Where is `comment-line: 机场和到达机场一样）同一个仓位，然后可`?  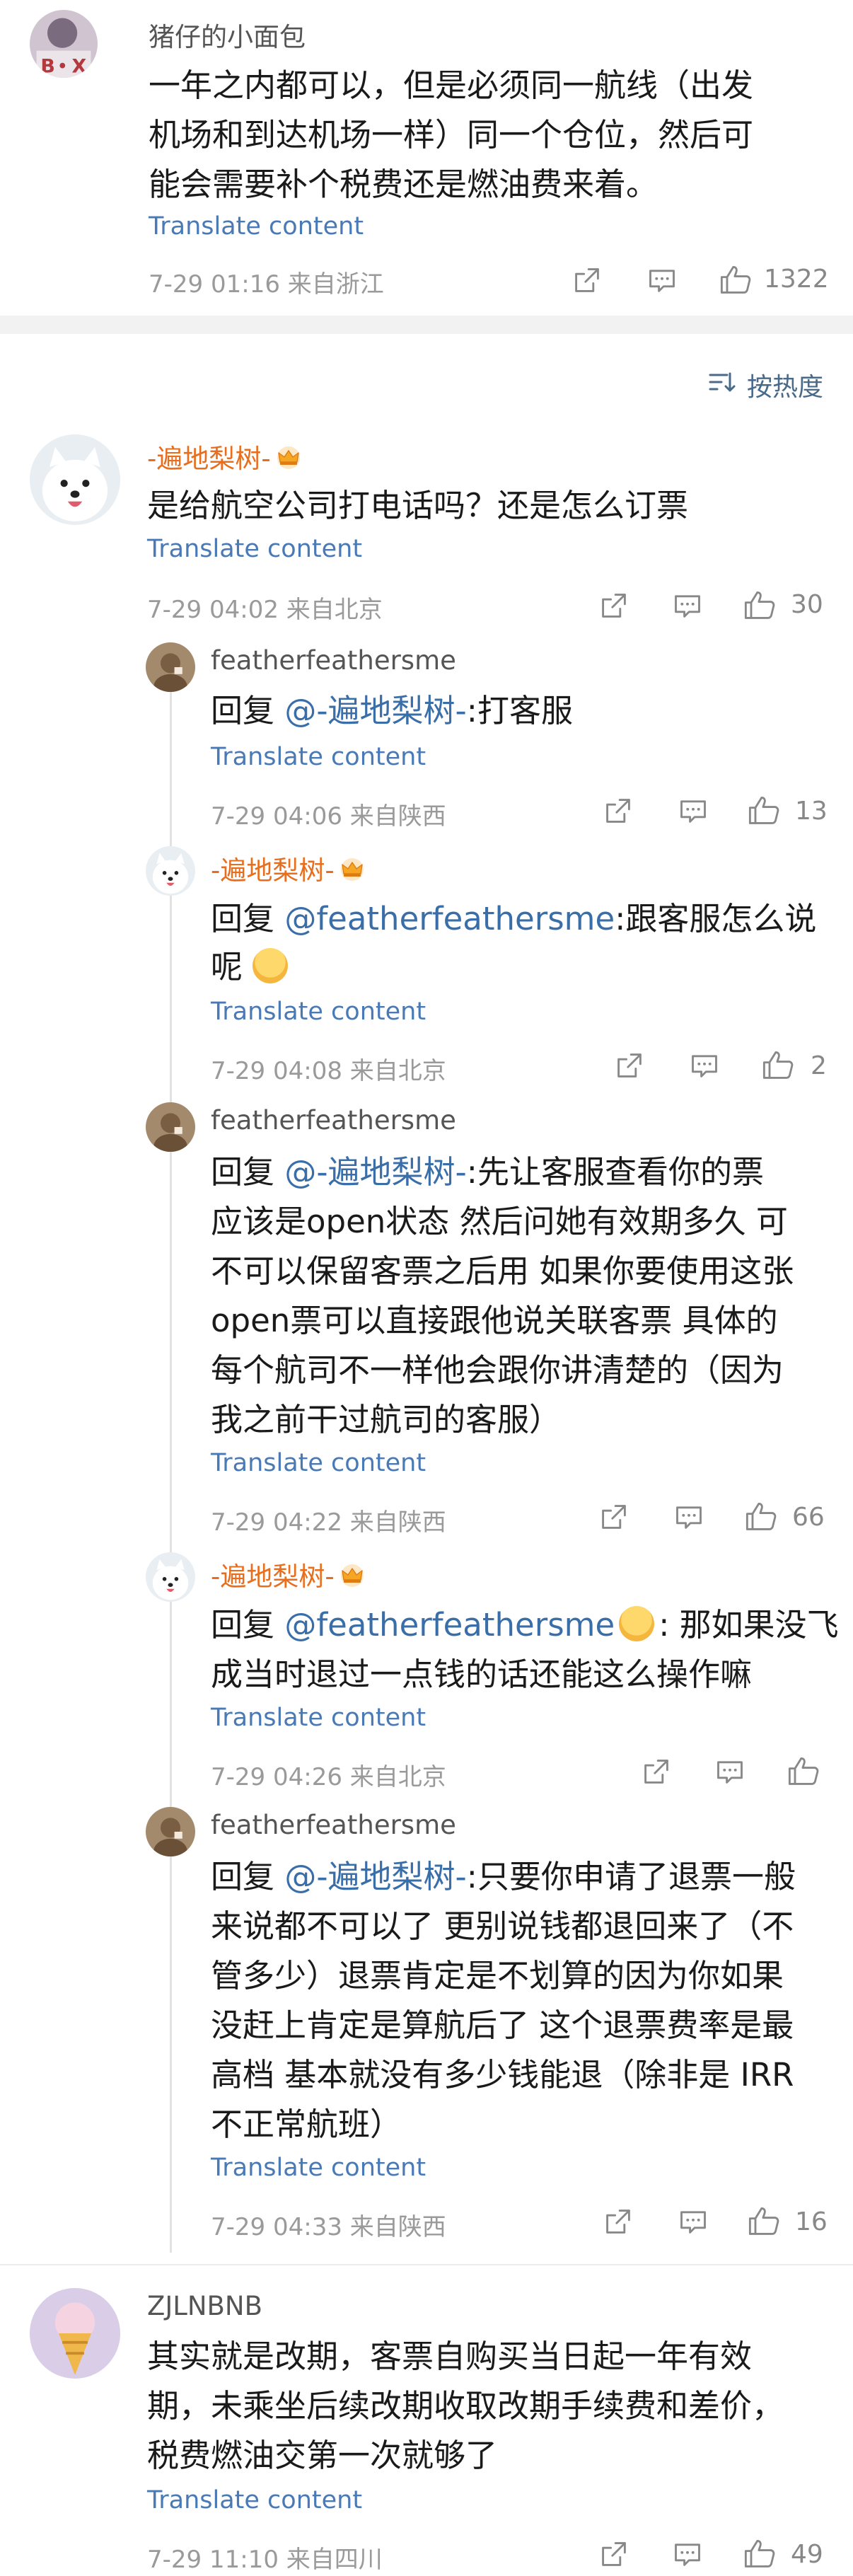
comment-line: 机场和到达机场一样）同一个仓位，然后可 is located at coordinates (451, 135).